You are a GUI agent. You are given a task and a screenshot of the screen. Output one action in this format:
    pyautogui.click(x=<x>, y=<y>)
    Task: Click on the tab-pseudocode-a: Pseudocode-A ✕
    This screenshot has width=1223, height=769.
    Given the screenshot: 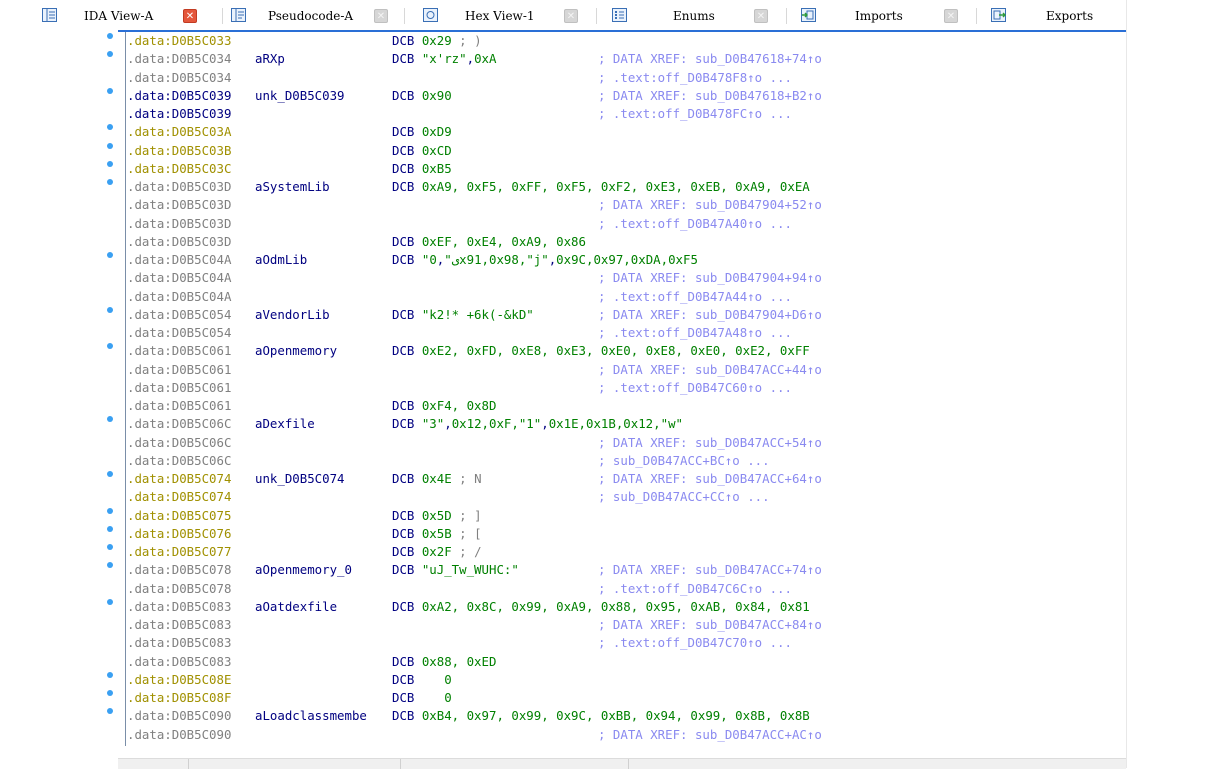 What is the action you would take?
    pyautogui.click(x=312, y=16)
    